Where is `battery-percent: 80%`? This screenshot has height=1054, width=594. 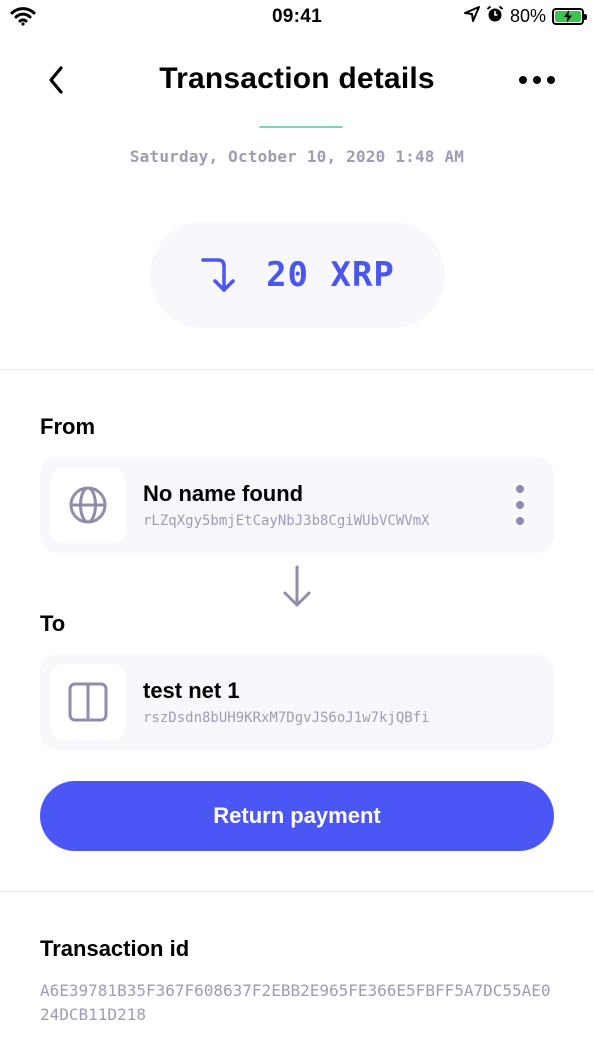 battery-percent: 80% is located at coordinates (527, 16).